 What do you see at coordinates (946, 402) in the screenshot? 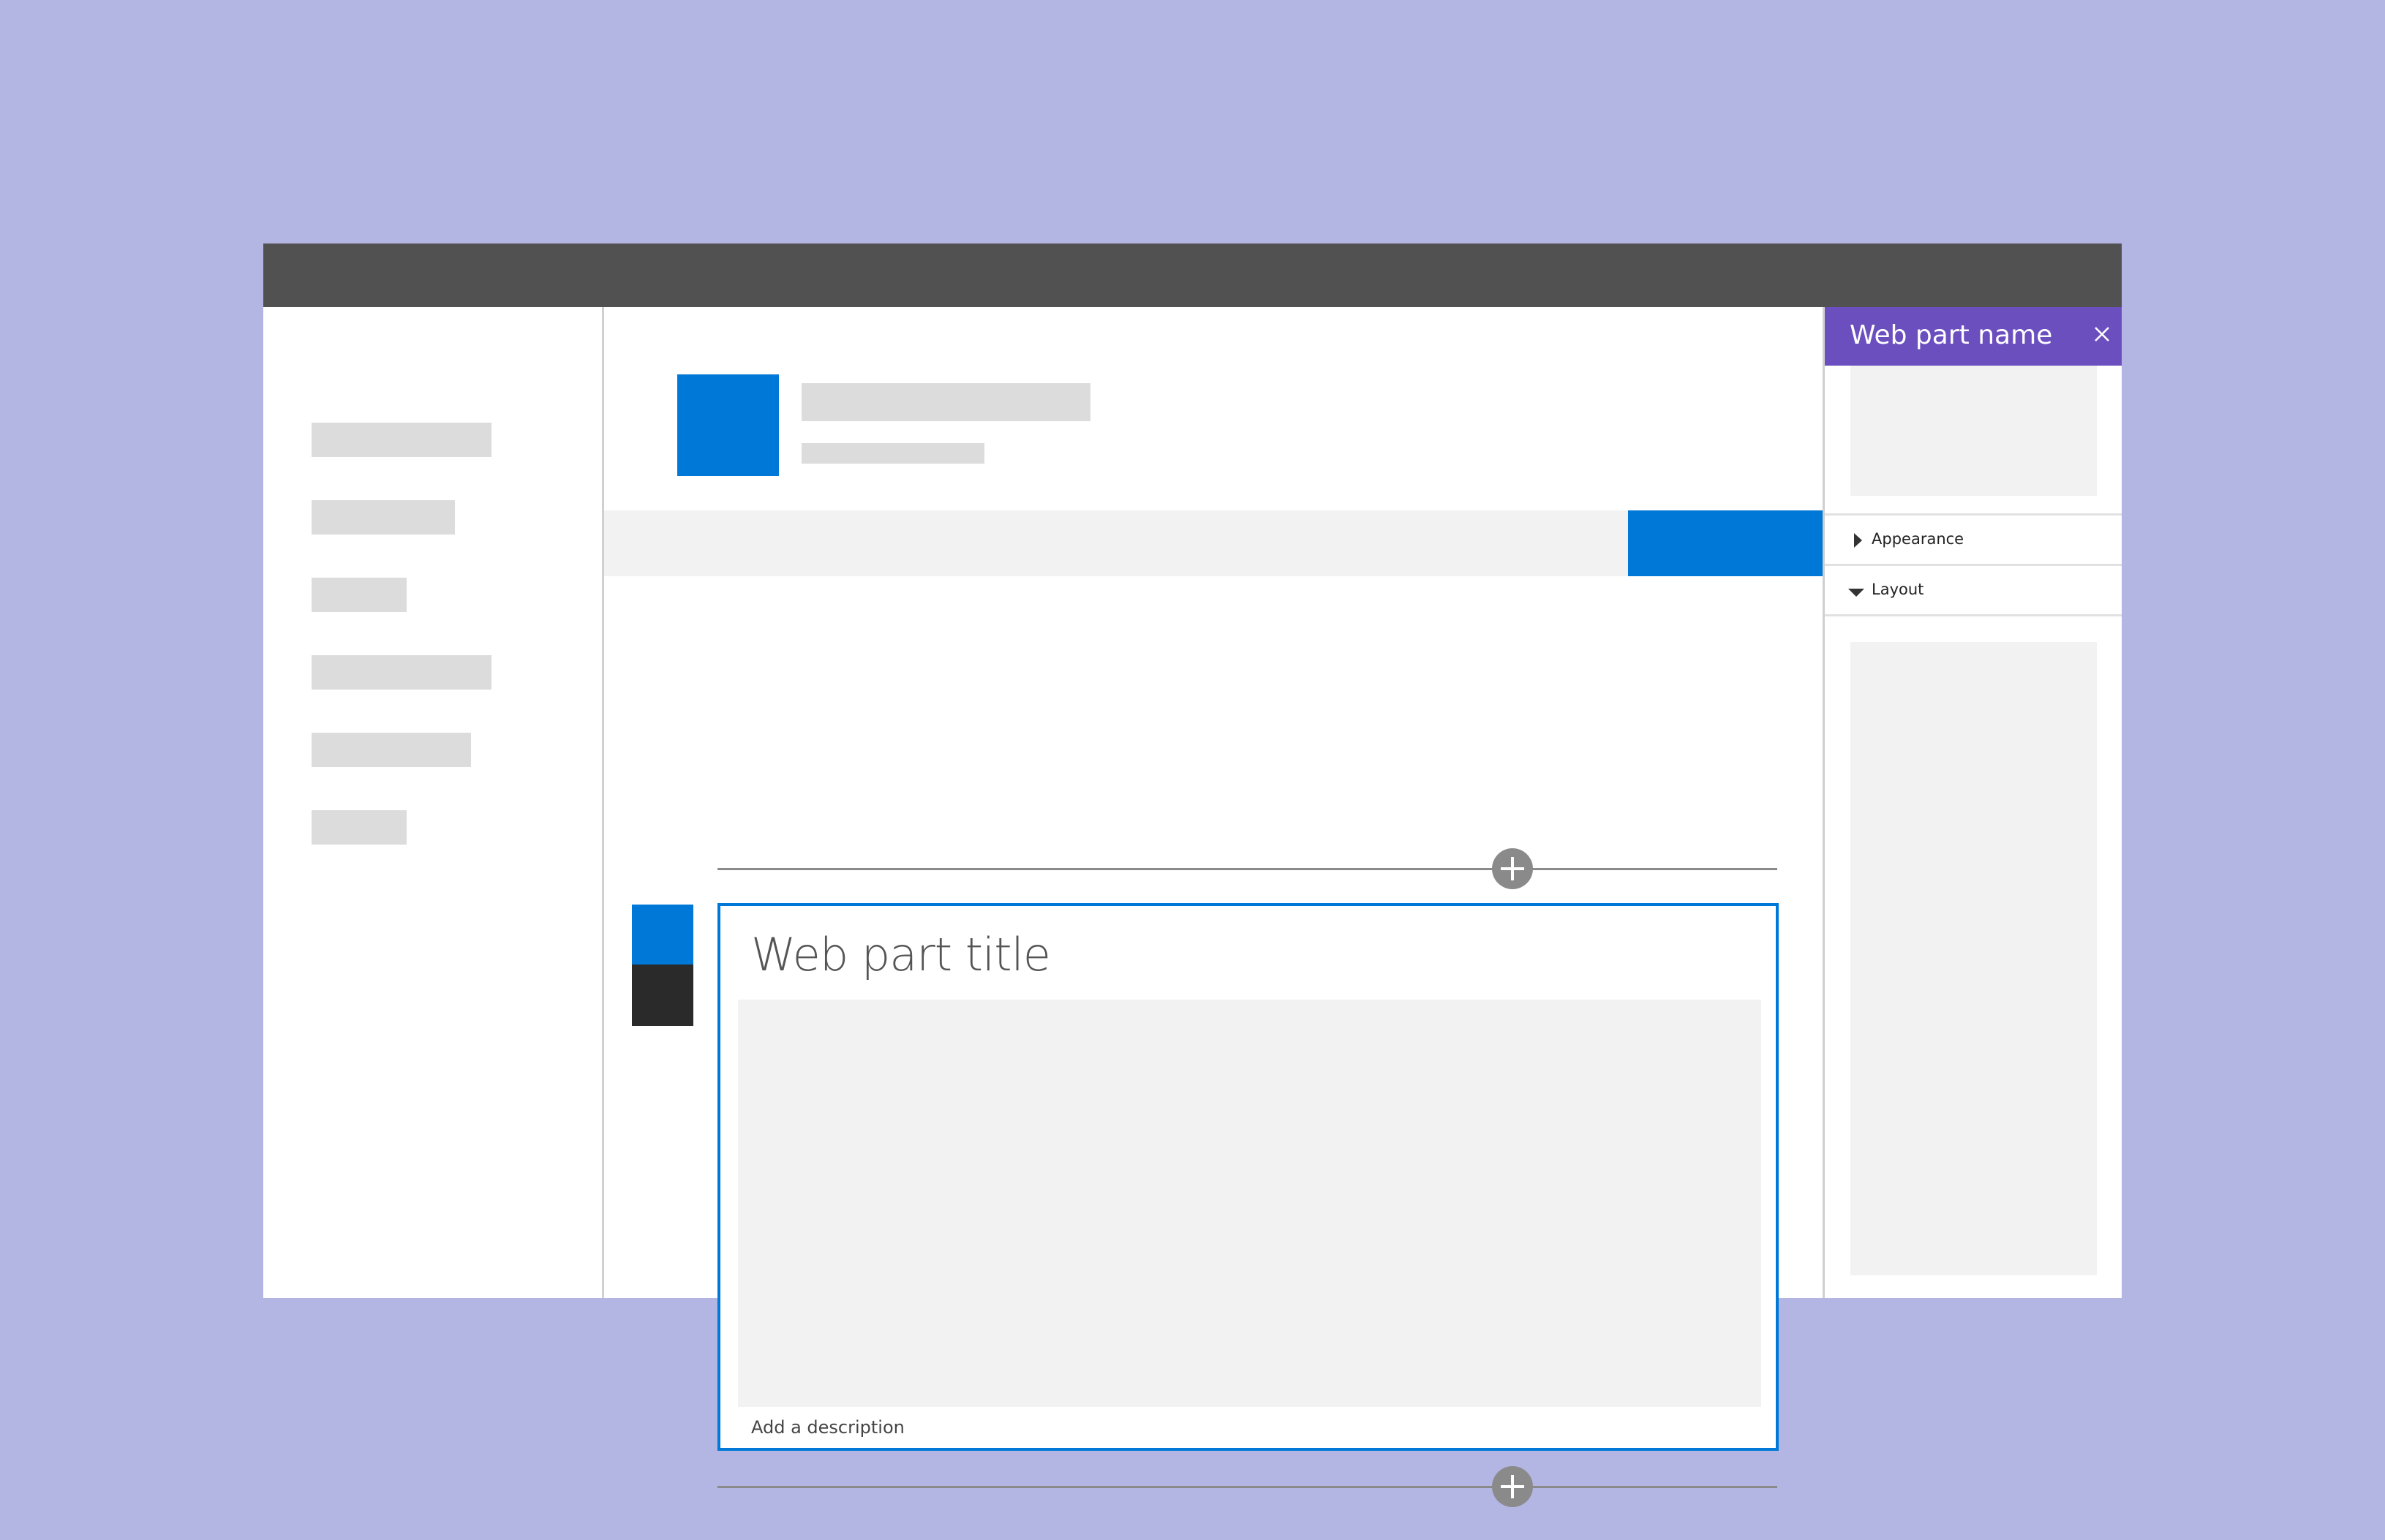
I see `site-title-placeholder` at bounding box center [946, 402].